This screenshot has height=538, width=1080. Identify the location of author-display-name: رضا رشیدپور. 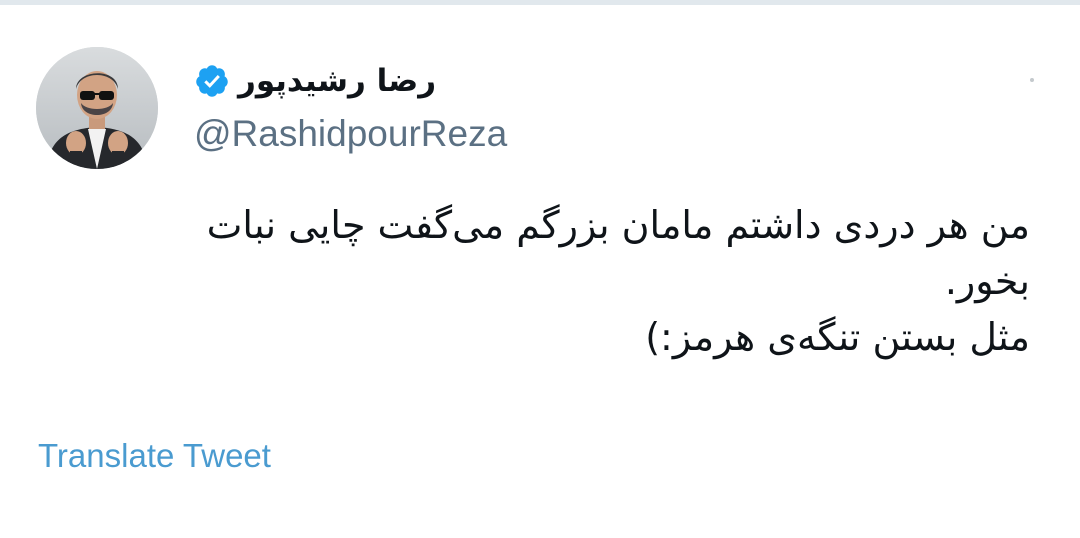
(337, 81).